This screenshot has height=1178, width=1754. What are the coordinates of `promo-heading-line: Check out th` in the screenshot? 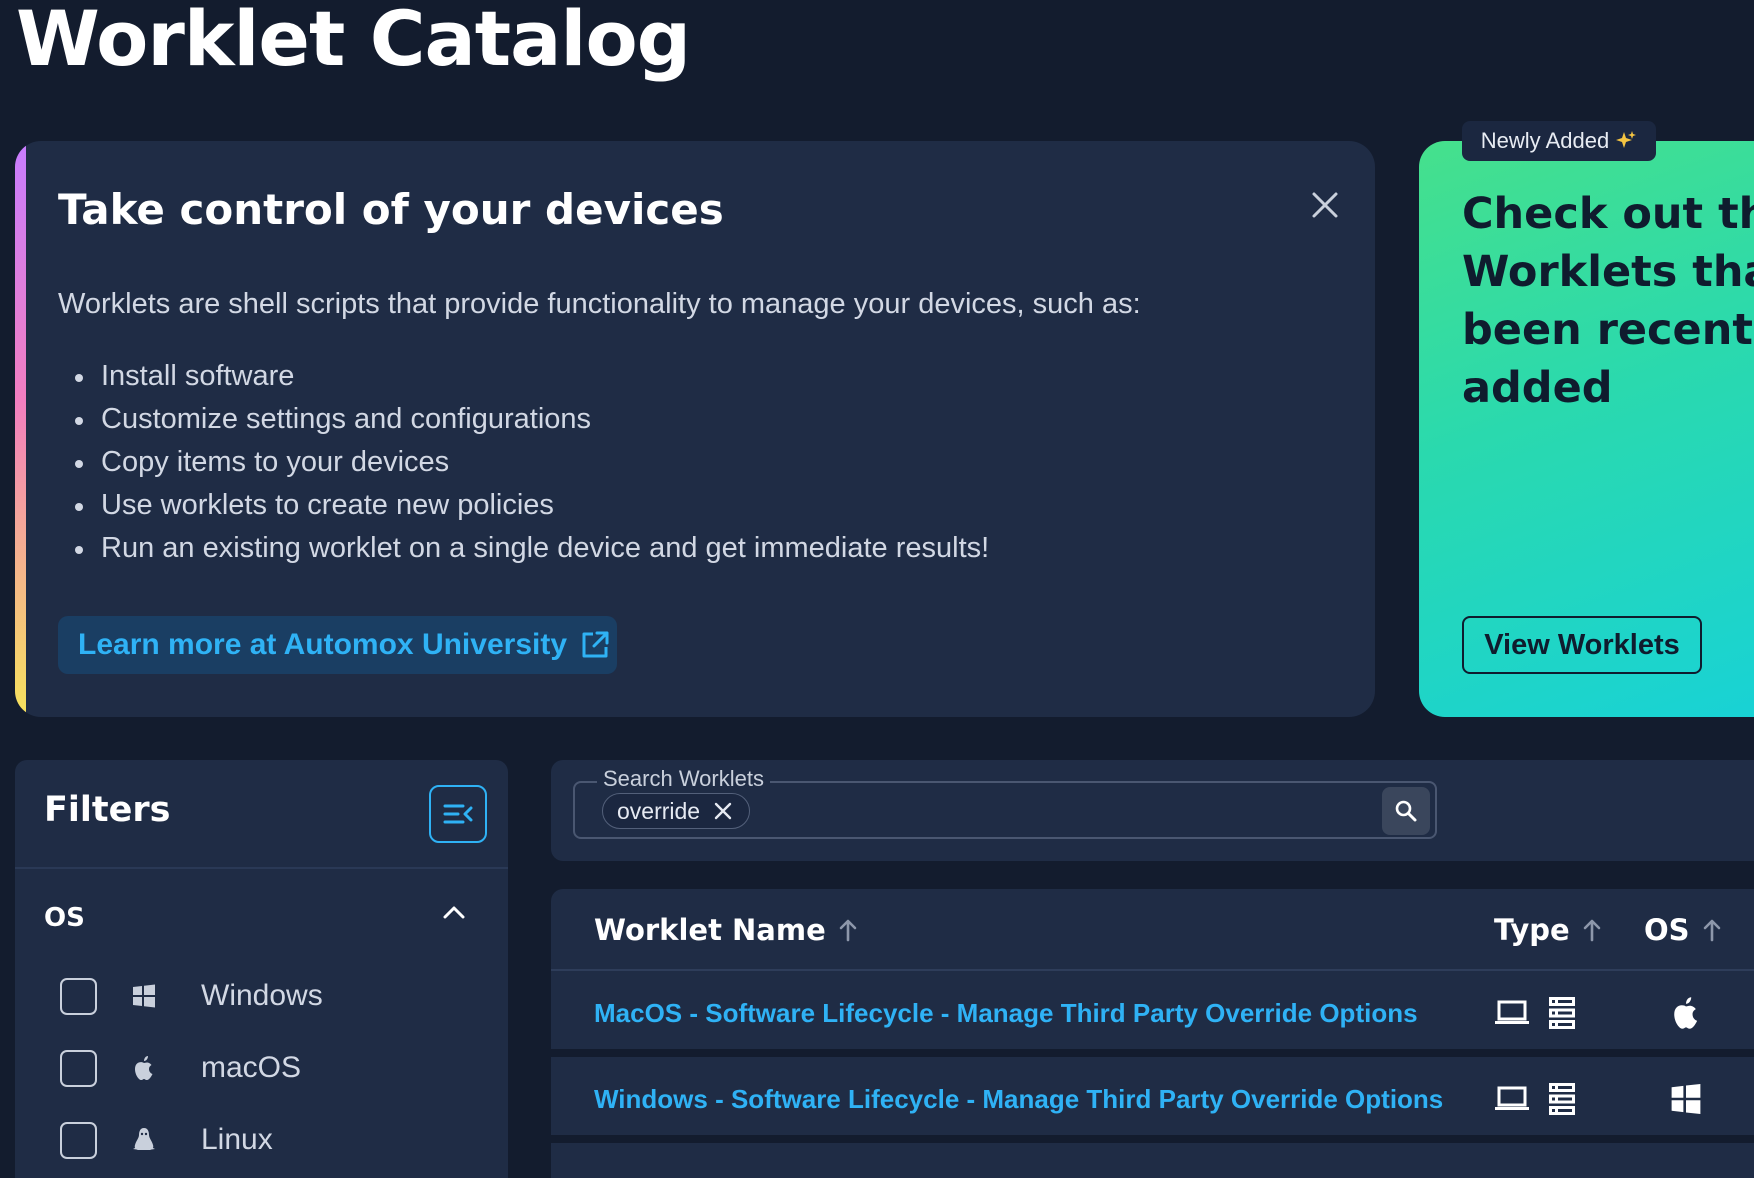 It's located at (1608, 214).